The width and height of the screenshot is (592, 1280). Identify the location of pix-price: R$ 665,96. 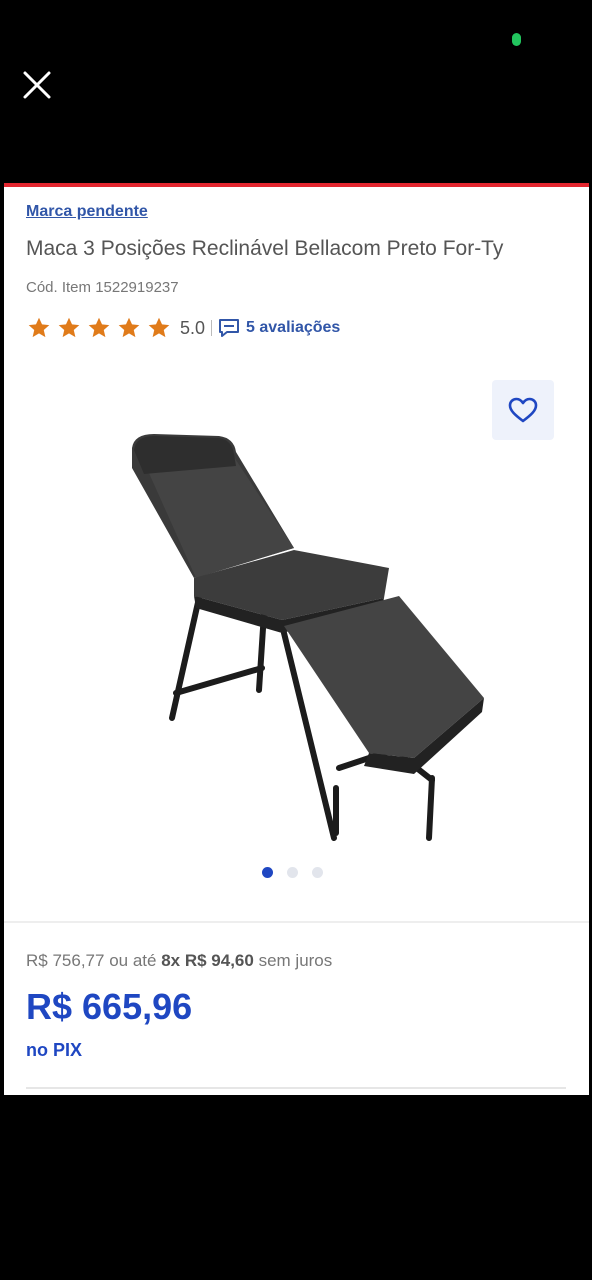
(109, 1006).